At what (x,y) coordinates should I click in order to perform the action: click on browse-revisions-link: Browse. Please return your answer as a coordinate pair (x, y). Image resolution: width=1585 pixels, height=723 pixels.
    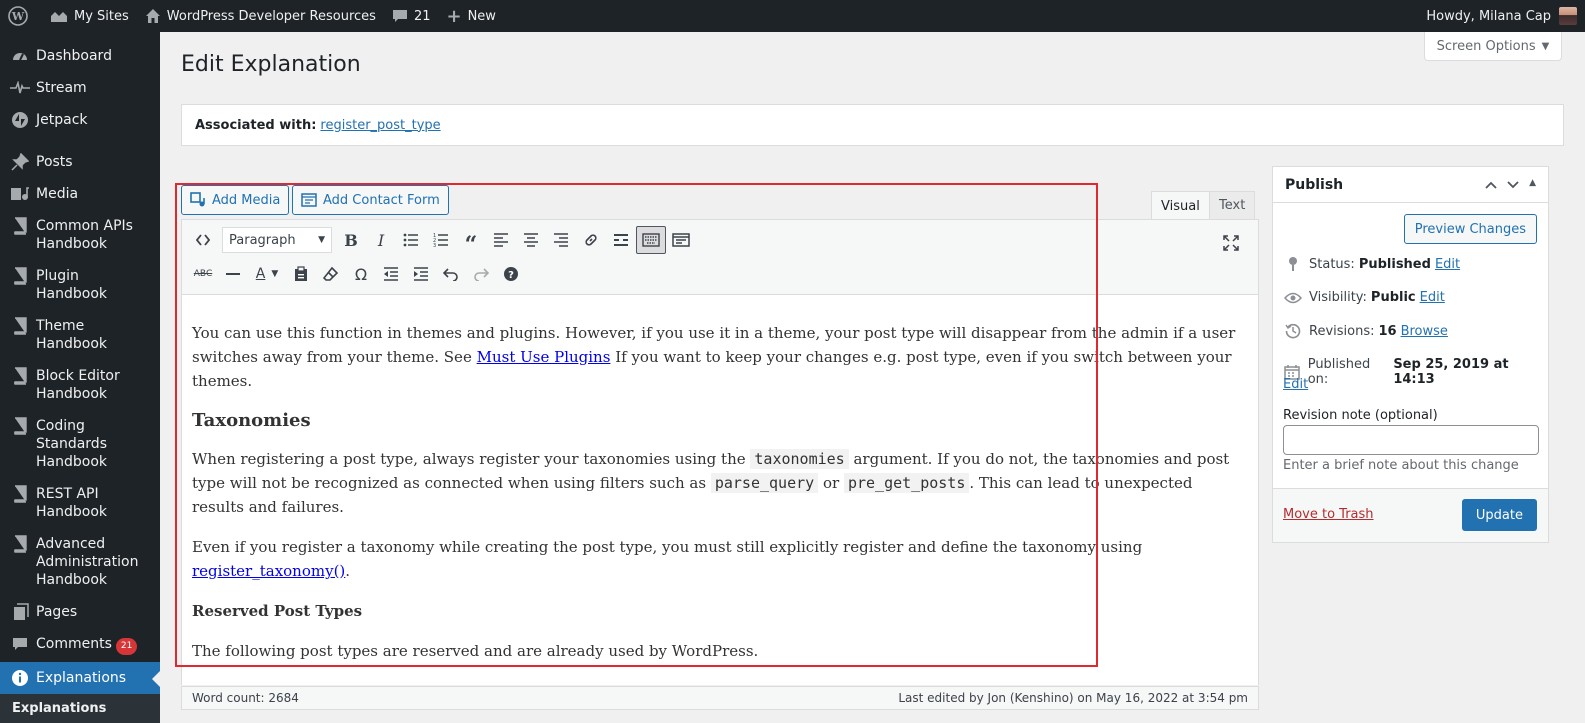
    Looking at the image, I should click on (1424, 331).